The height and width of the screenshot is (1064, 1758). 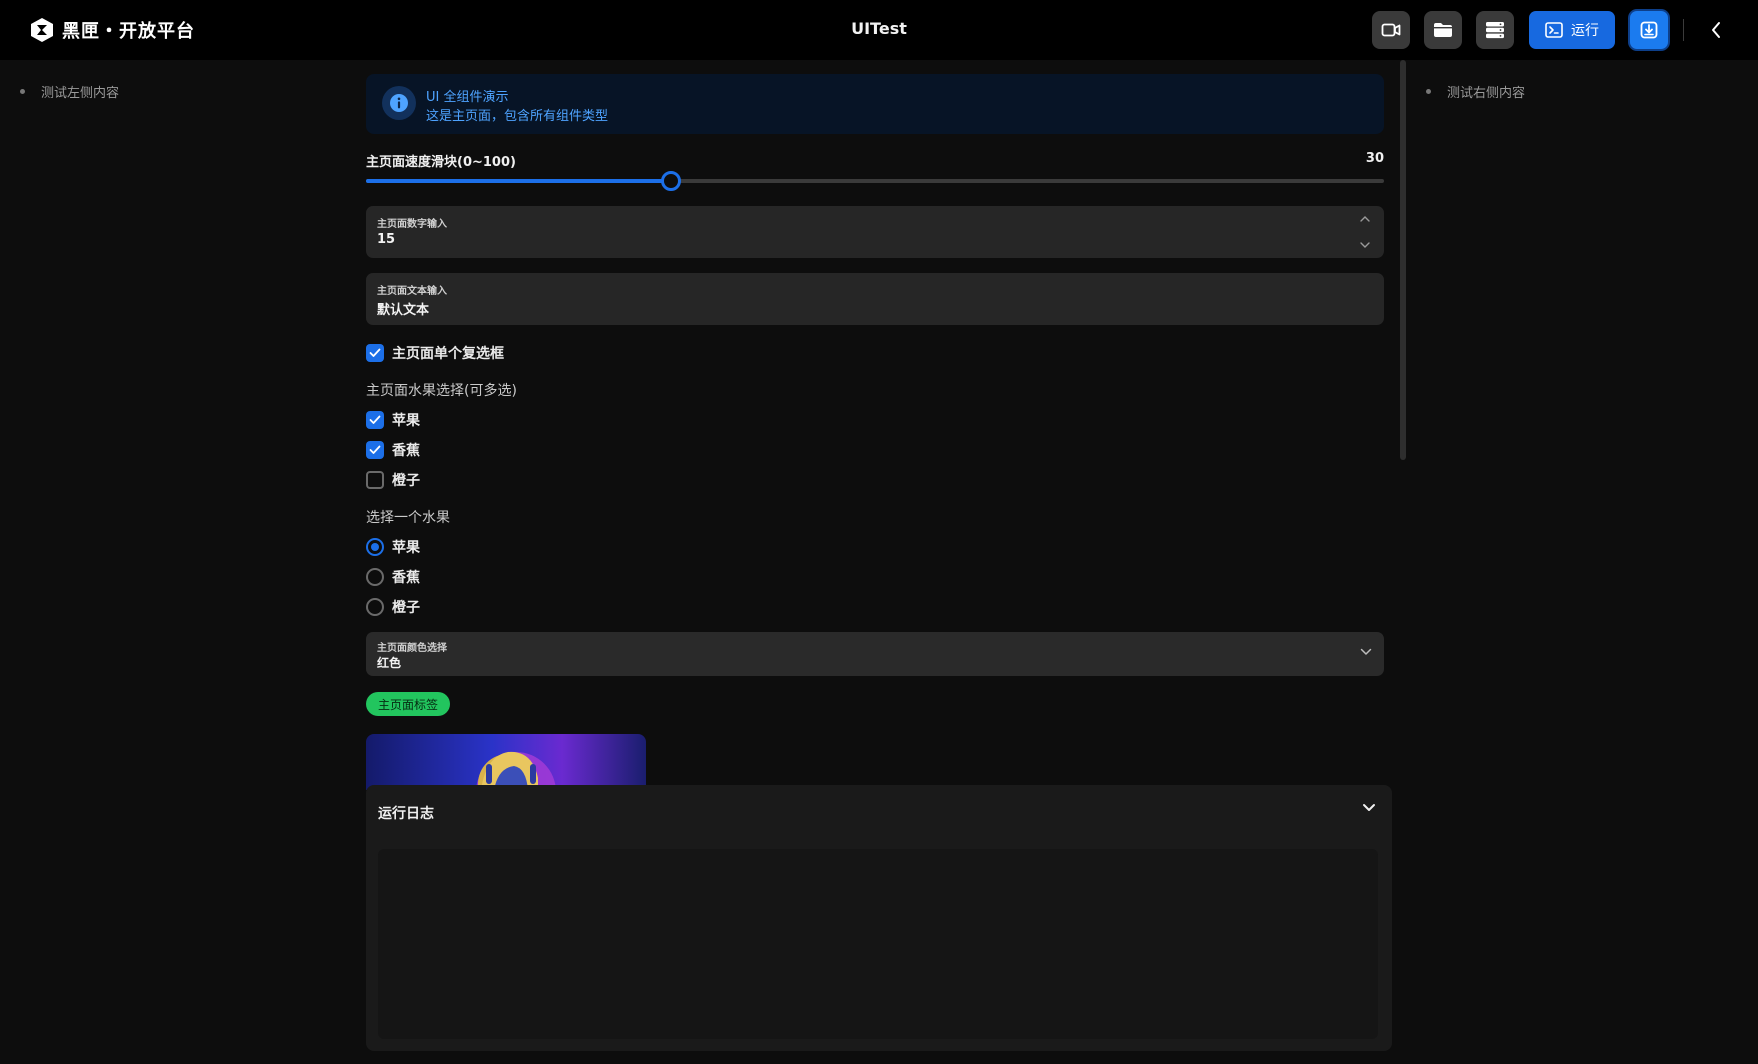 I want to click on brand-logo-icon, so click(x=42, y=30).